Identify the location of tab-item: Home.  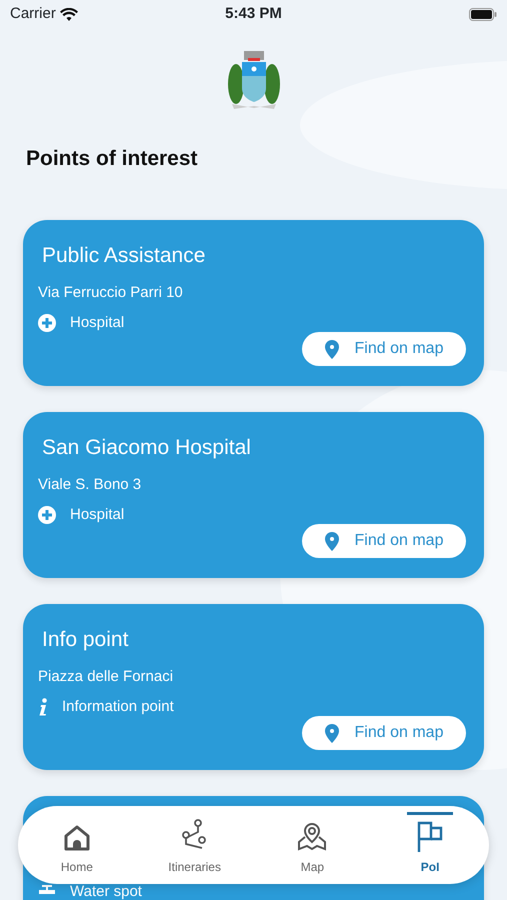
(77, 845).